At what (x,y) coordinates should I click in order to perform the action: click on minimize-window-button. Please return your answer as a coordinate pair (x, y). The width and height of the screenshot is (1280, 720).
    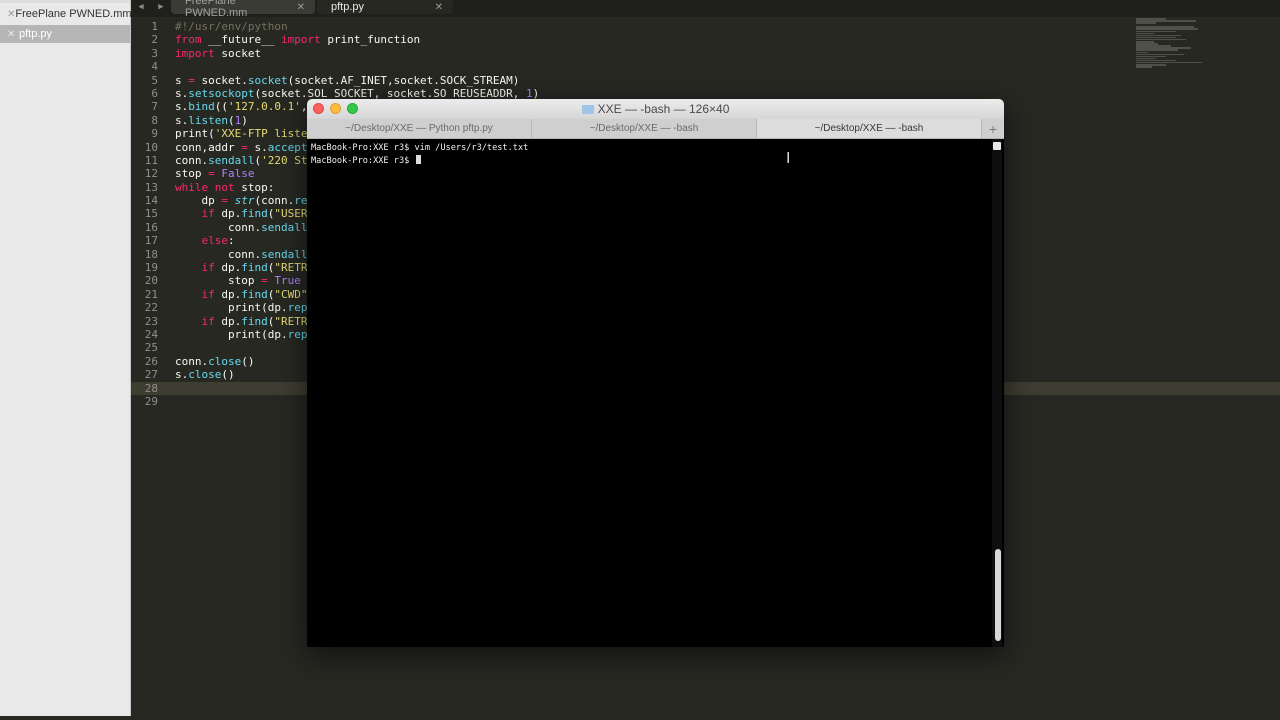
    Looking at the image, I should click on (335, 108).